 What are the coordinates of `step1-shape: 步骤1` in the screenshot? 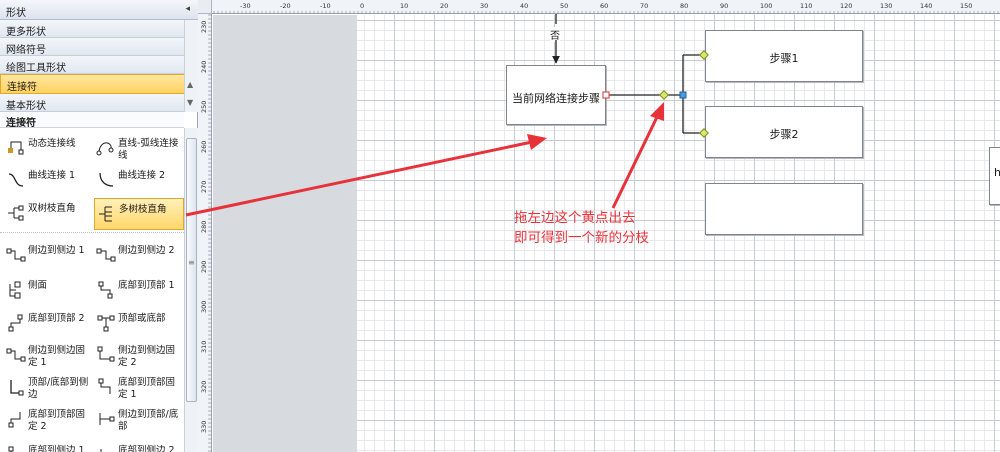 It's located at (784, 56).